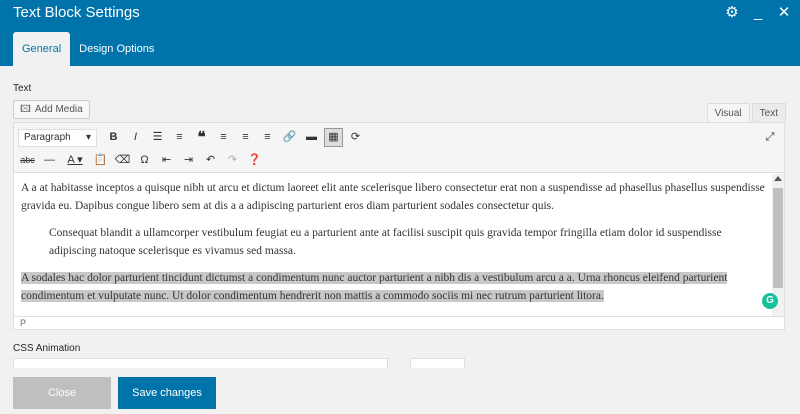 Image resolution: width=800 pixels, height=414 pixels. What do you see at coordinates (42, 49) in the screenshot?
I see `tab-general: General` at bounding box center [42, 49].